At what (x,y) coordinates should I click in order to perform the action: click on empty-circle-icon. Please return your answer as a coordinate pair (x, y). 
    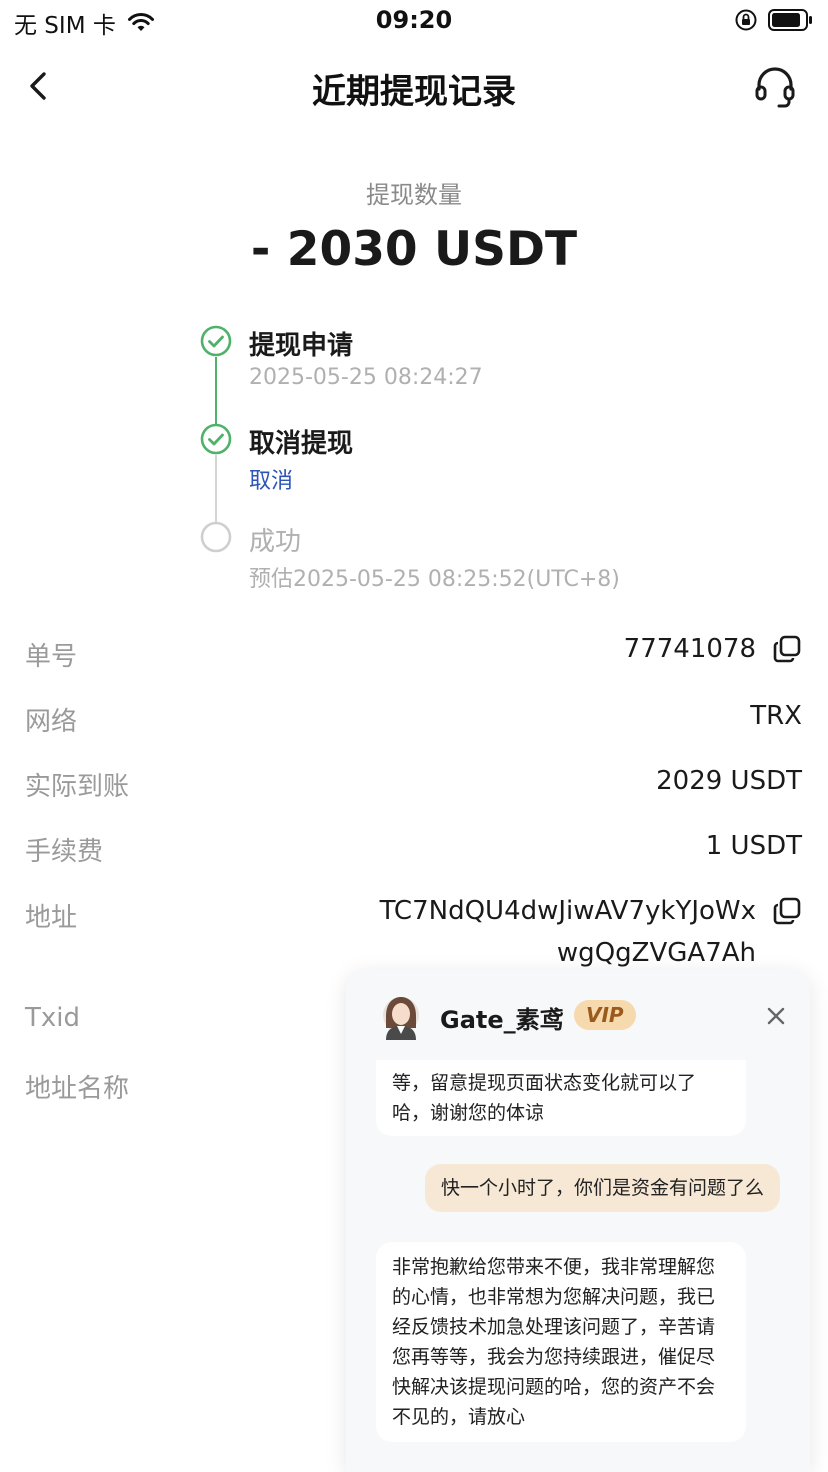
    Looking at the image, I should click on (216, 537).